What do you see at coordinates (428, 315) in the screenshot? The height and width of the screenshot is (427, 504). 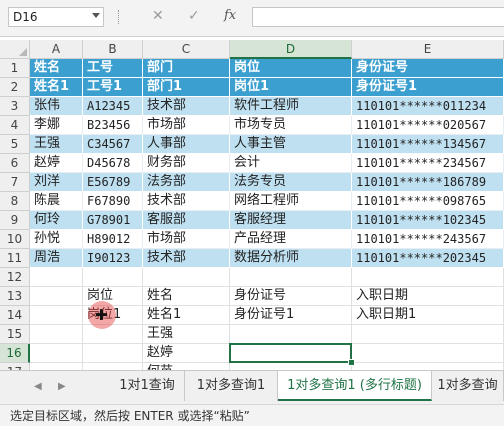 I see `cell: 入职日期1` at bounding box center [428, 315].